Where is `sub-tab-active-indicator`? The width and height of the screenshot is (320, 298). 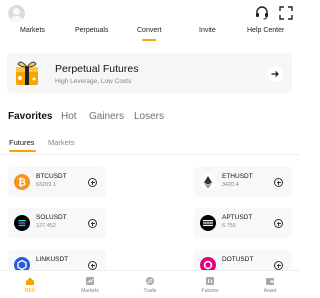
sub-tab-active-indicator is located at coordinates (22, 151).